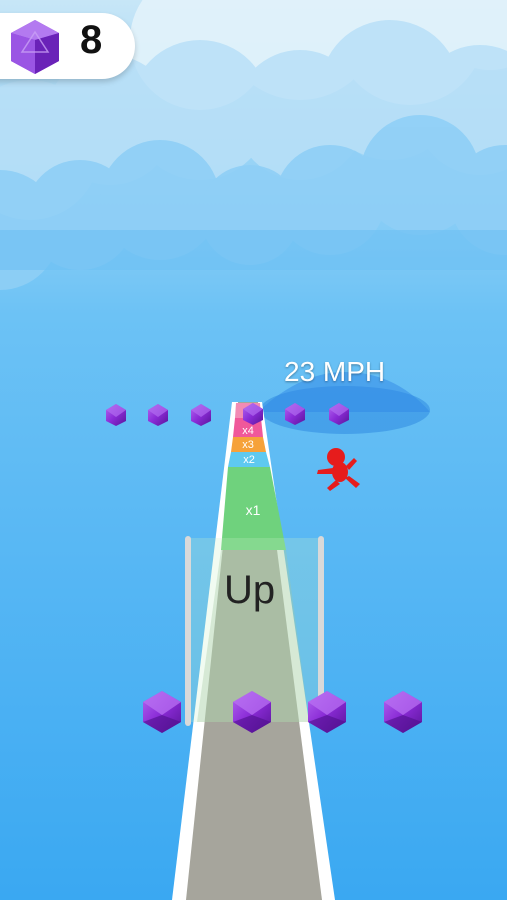  What do you see at coordinates (91, 40) in the screenshot?
I see `gem-count-value: 8` at bounding box center [91, 40].